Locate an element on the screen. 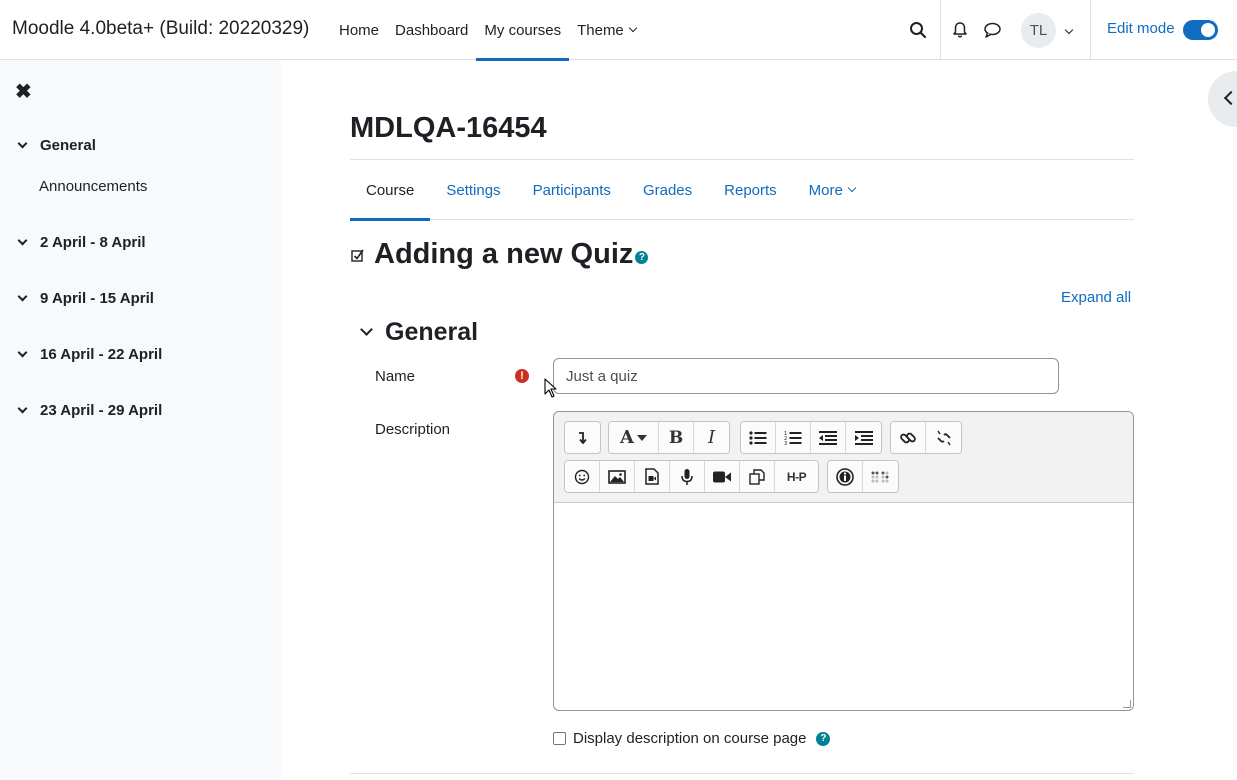  collapse-icon is located at coordinates (582, 437).